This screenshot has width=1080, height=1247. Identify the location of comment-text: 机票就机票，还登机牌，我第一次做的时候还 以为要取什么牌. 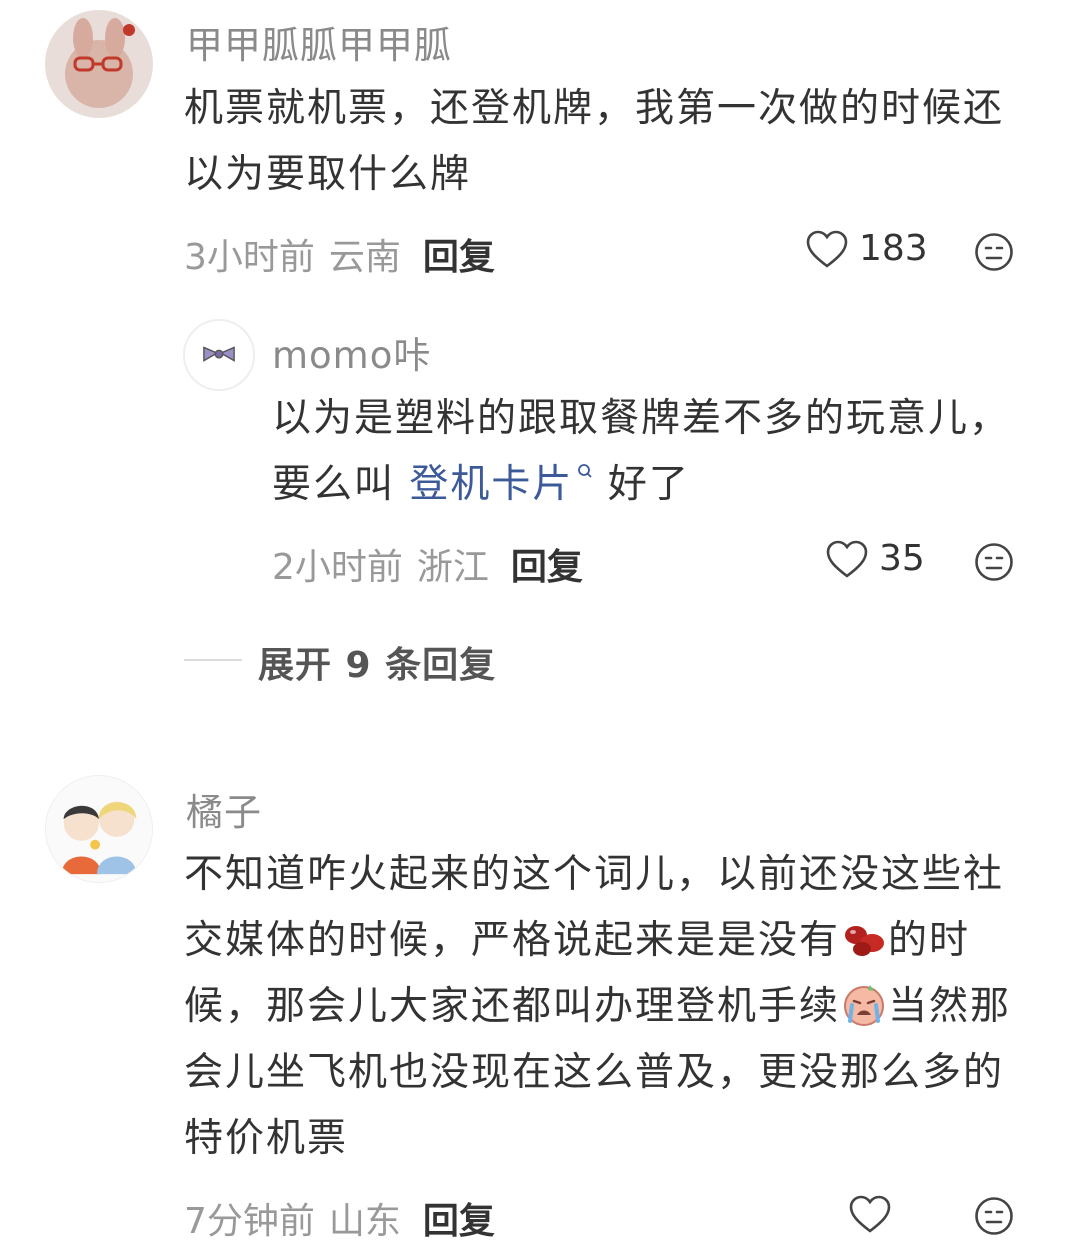
(594, 142).